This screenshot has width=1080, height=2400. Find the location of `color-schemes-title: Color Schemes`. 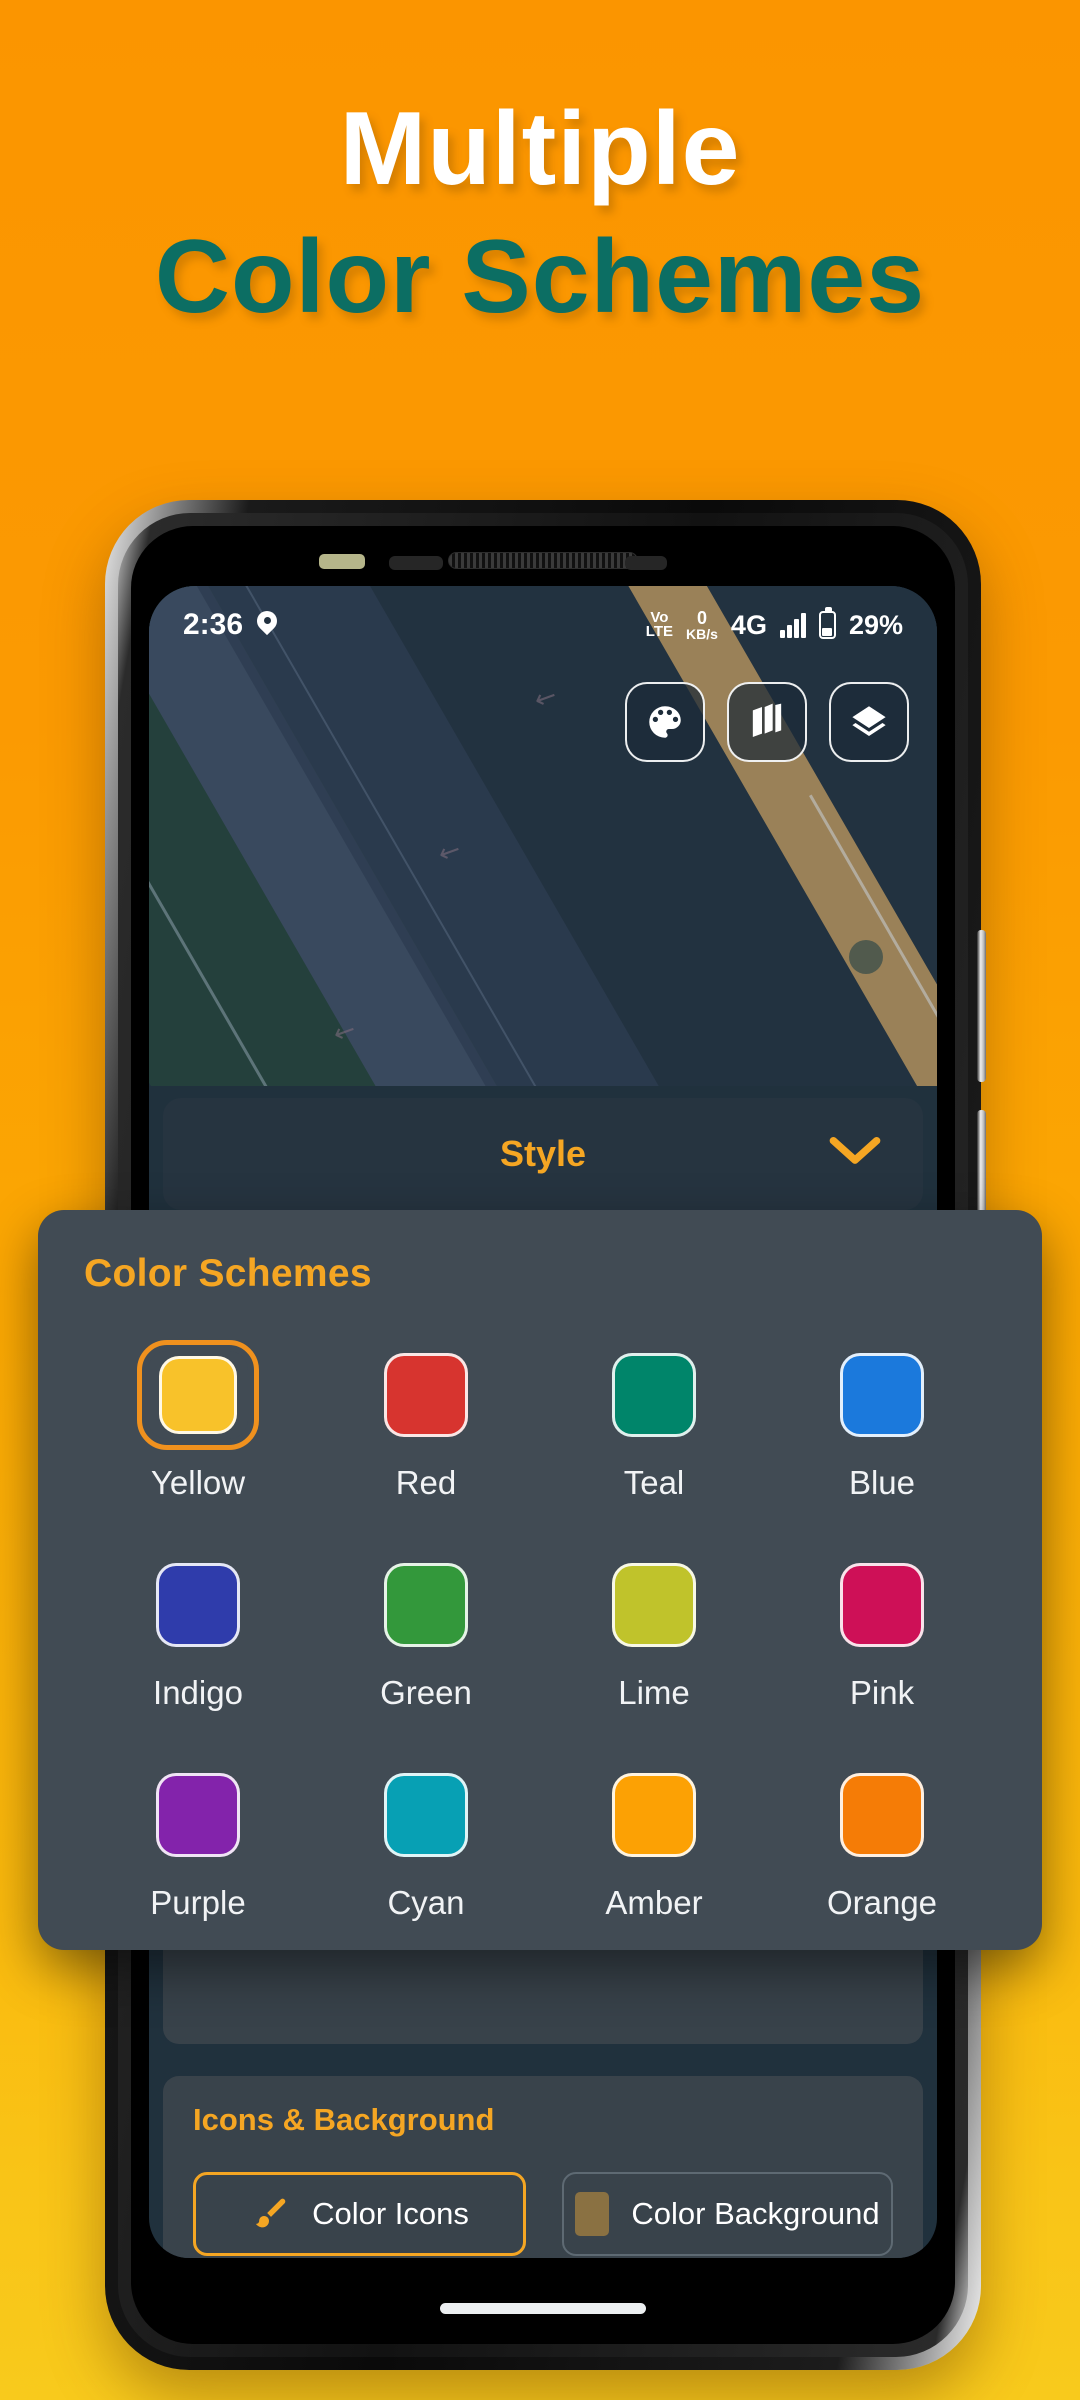

color-schemes-title: Color Schemes is located at coordinates (228, 1273).